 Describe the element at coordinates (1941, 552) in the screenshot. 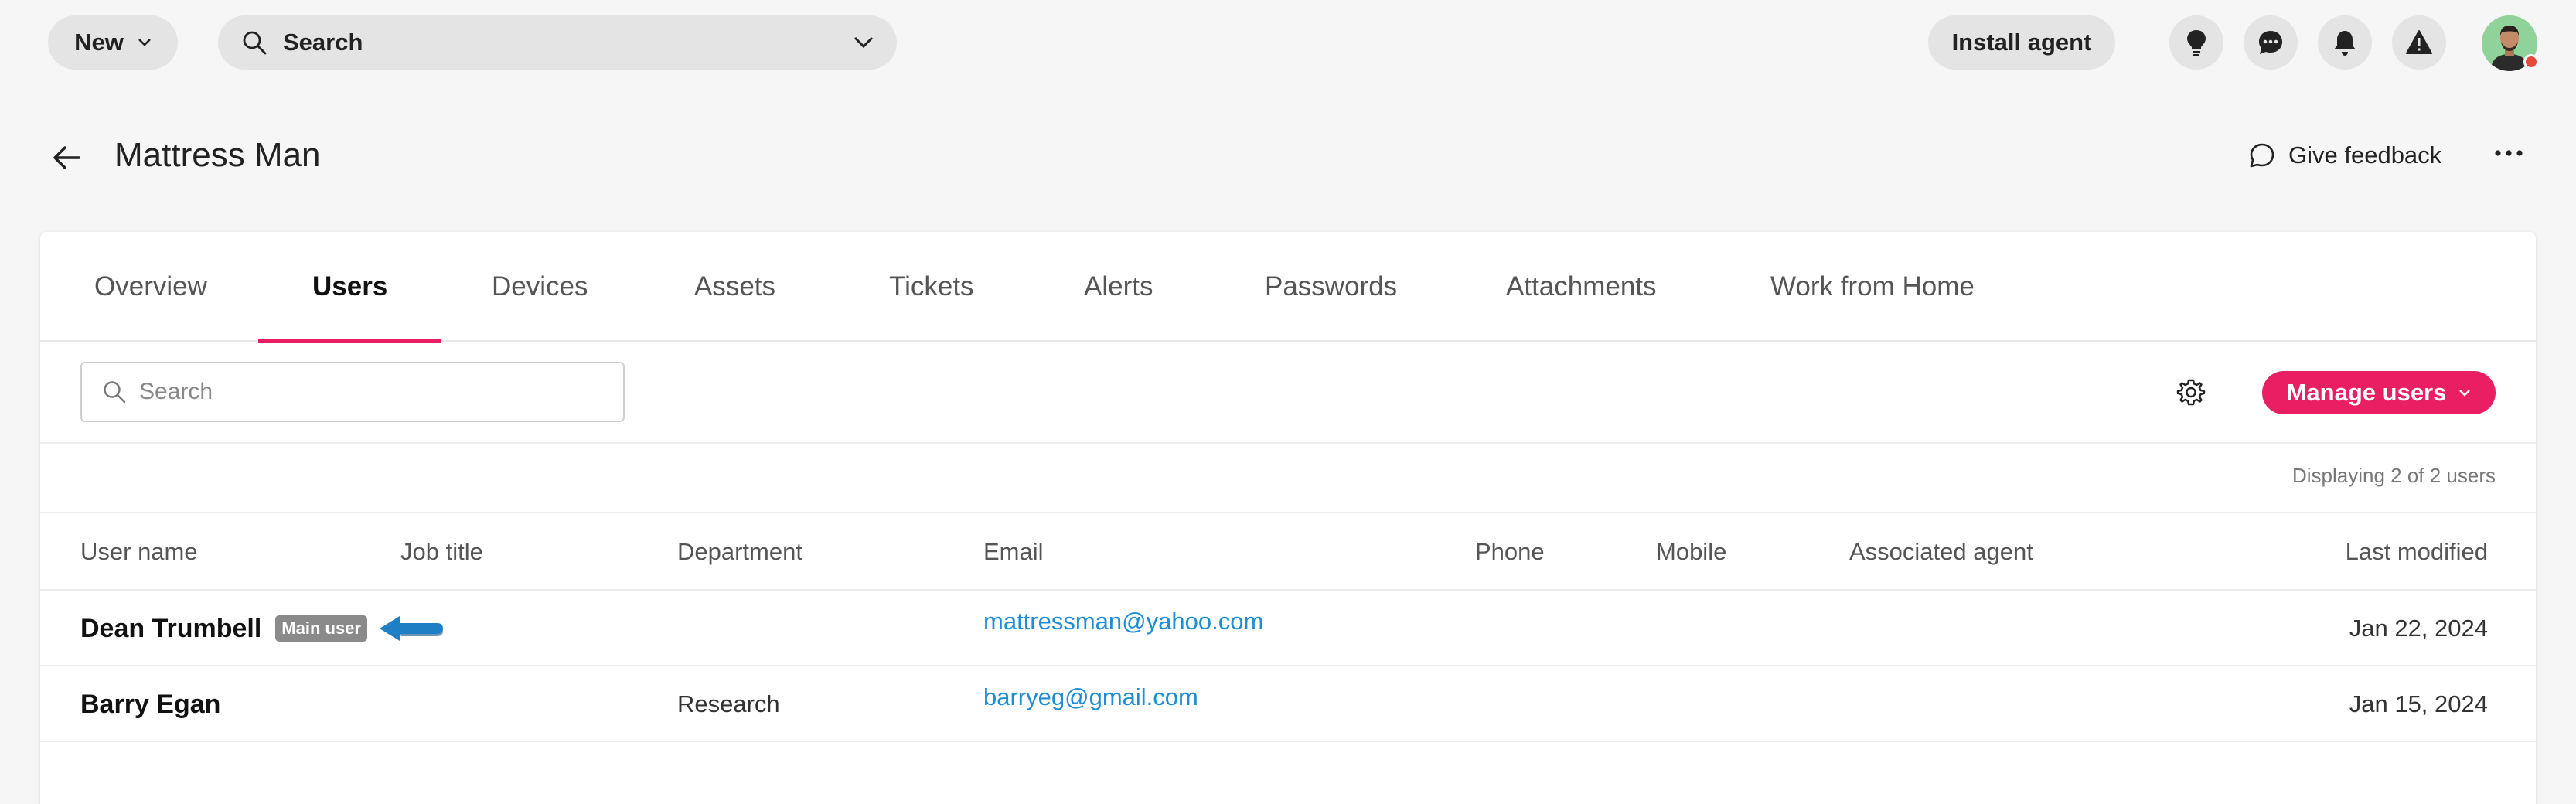

I see `column-header-associated-agent: Associated agent` at that location.